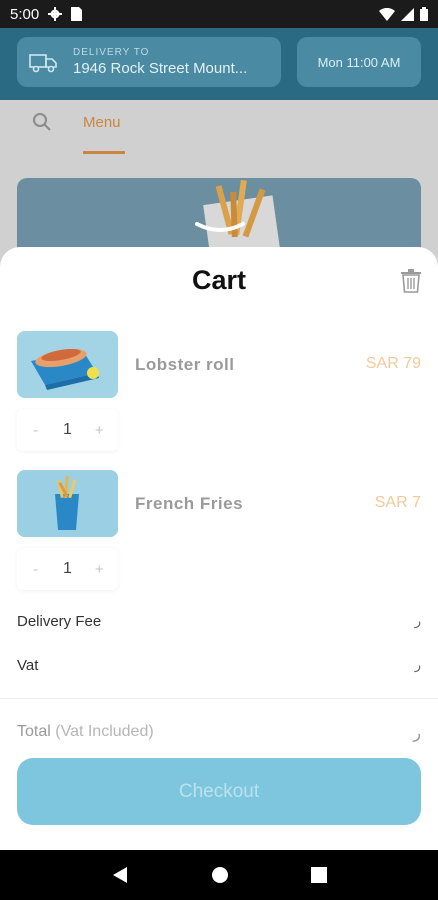 The width and height of the screenshot is (438, 900). I want to click on cart-item: Lobster roll SAR 79 - 1 +, so click(219, 396).